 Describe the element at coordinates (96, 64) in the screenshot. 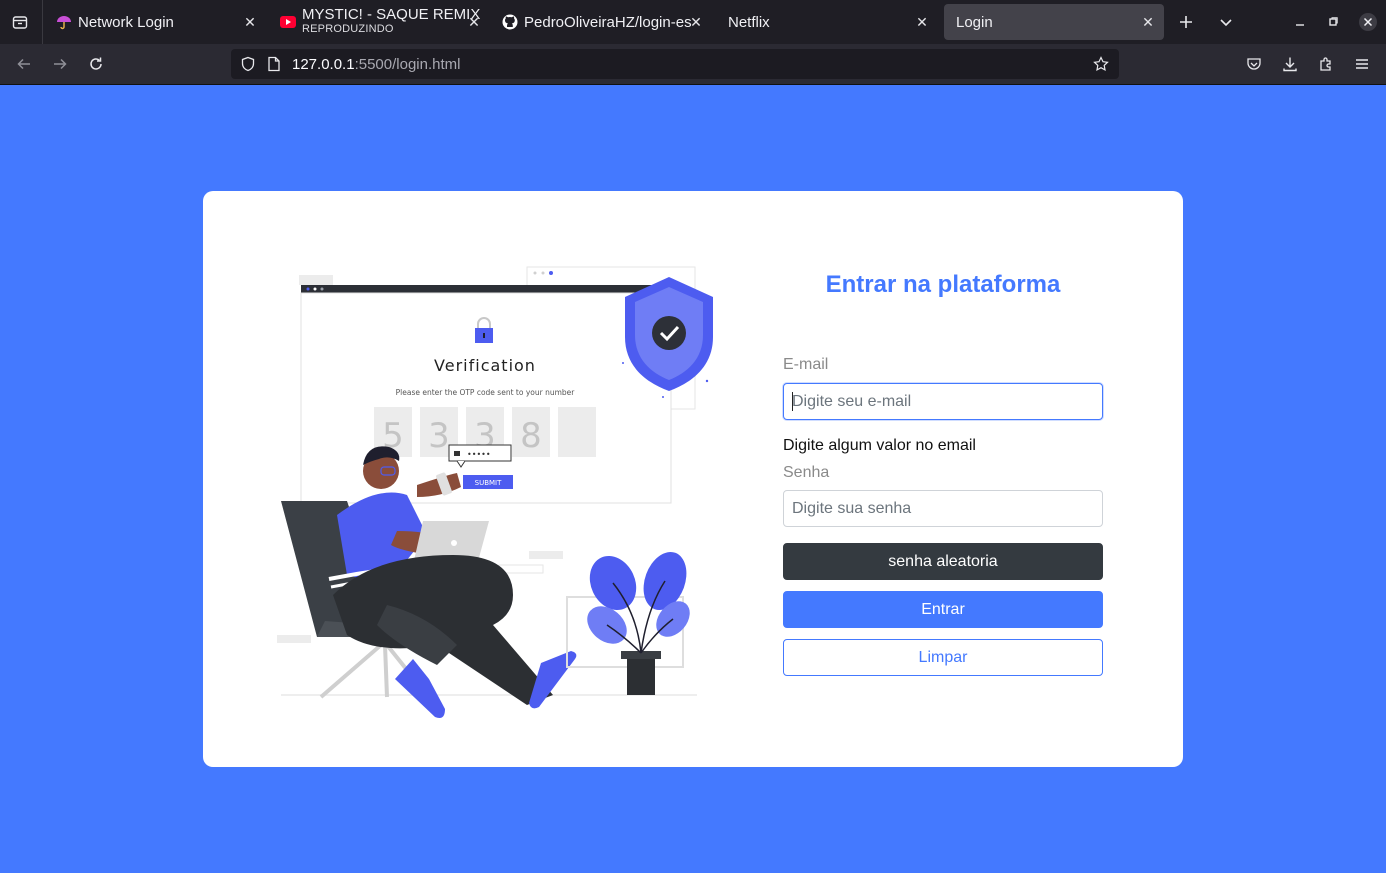

I see `reload-icon` at that location.